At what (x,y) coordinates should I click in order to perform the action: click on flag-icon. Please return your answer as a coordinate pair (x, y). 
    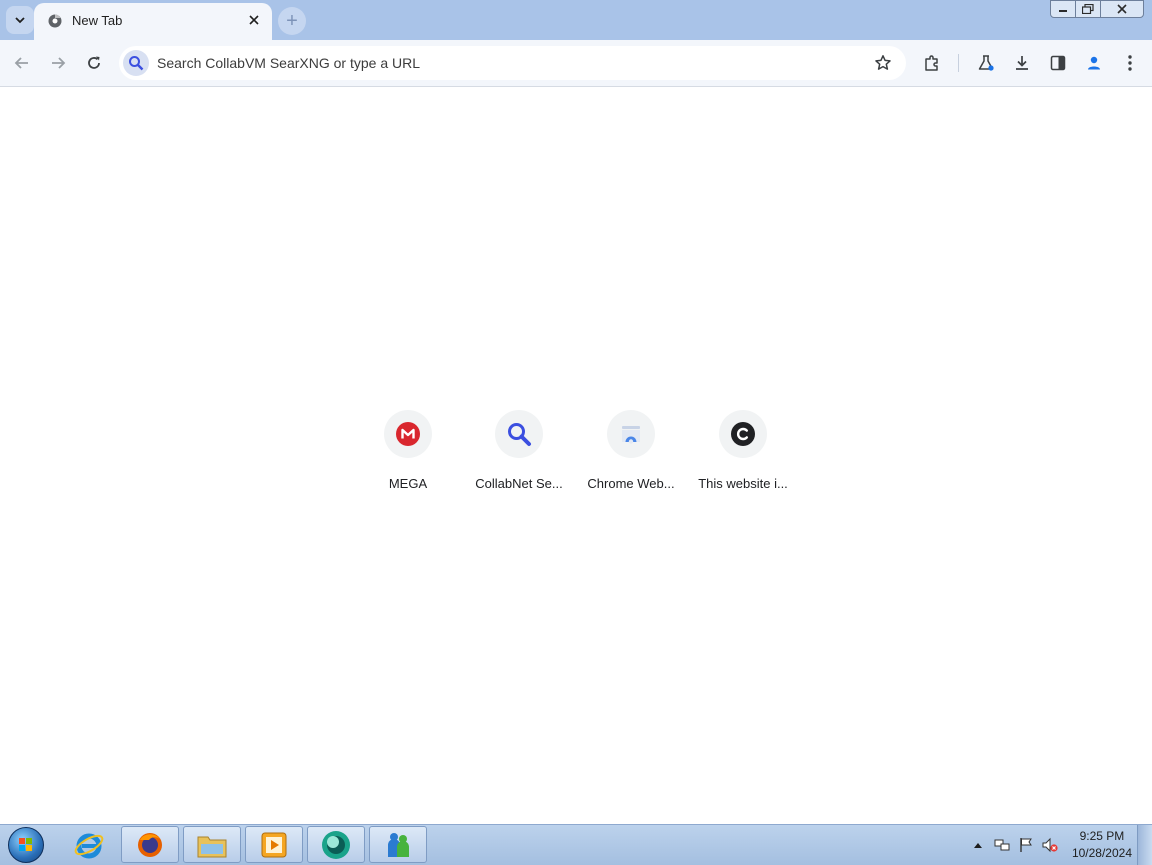
    Looking at the image, I should click on (1026, 845).